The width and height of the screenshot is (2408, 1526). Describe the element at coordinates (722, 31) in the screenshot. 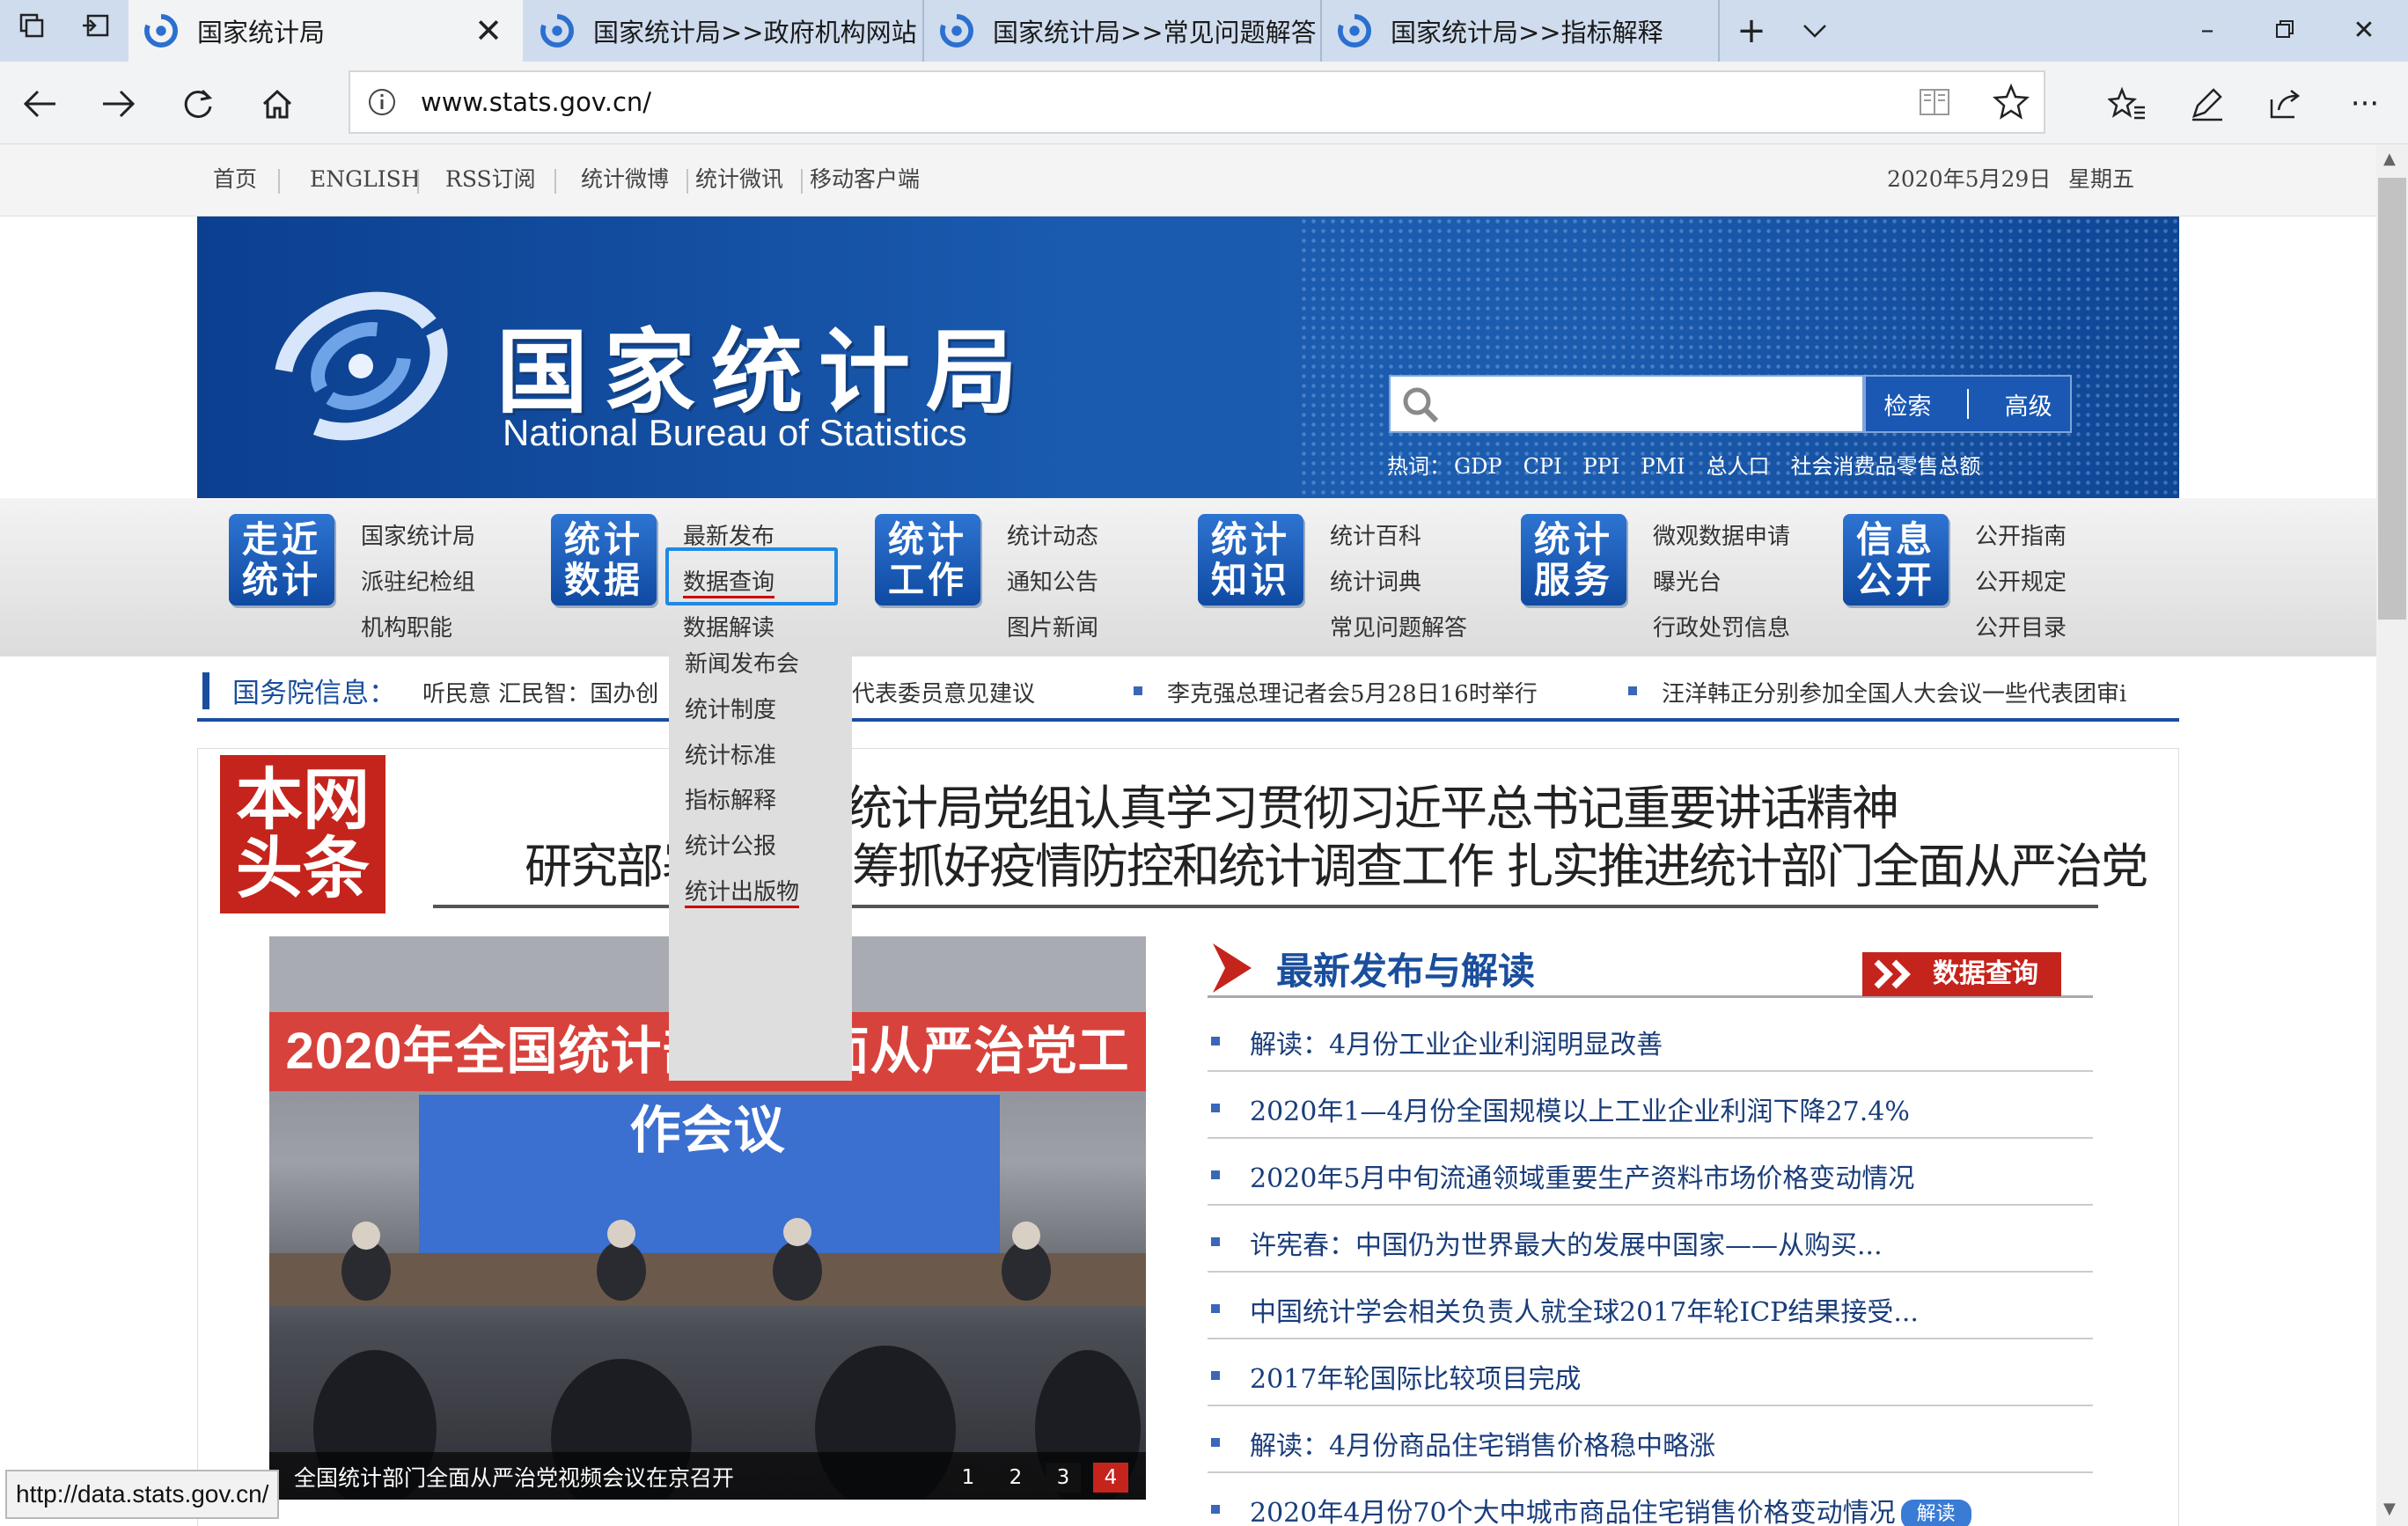

I see `tab-gov-sites: 国家统计局>>政府机构网站` at that location.